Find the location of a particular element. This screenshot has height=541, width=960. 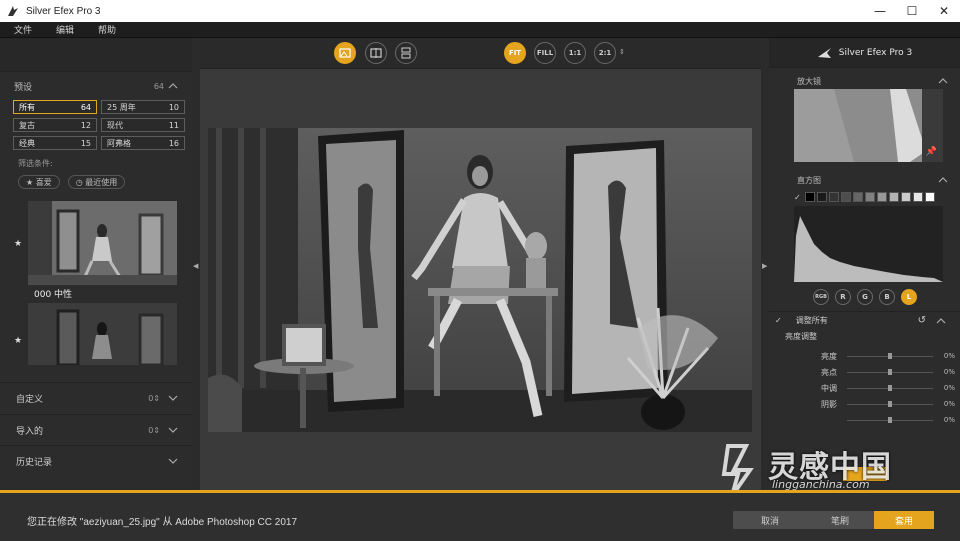

slider-label: 亮度 is located at coordinates (829, 356).